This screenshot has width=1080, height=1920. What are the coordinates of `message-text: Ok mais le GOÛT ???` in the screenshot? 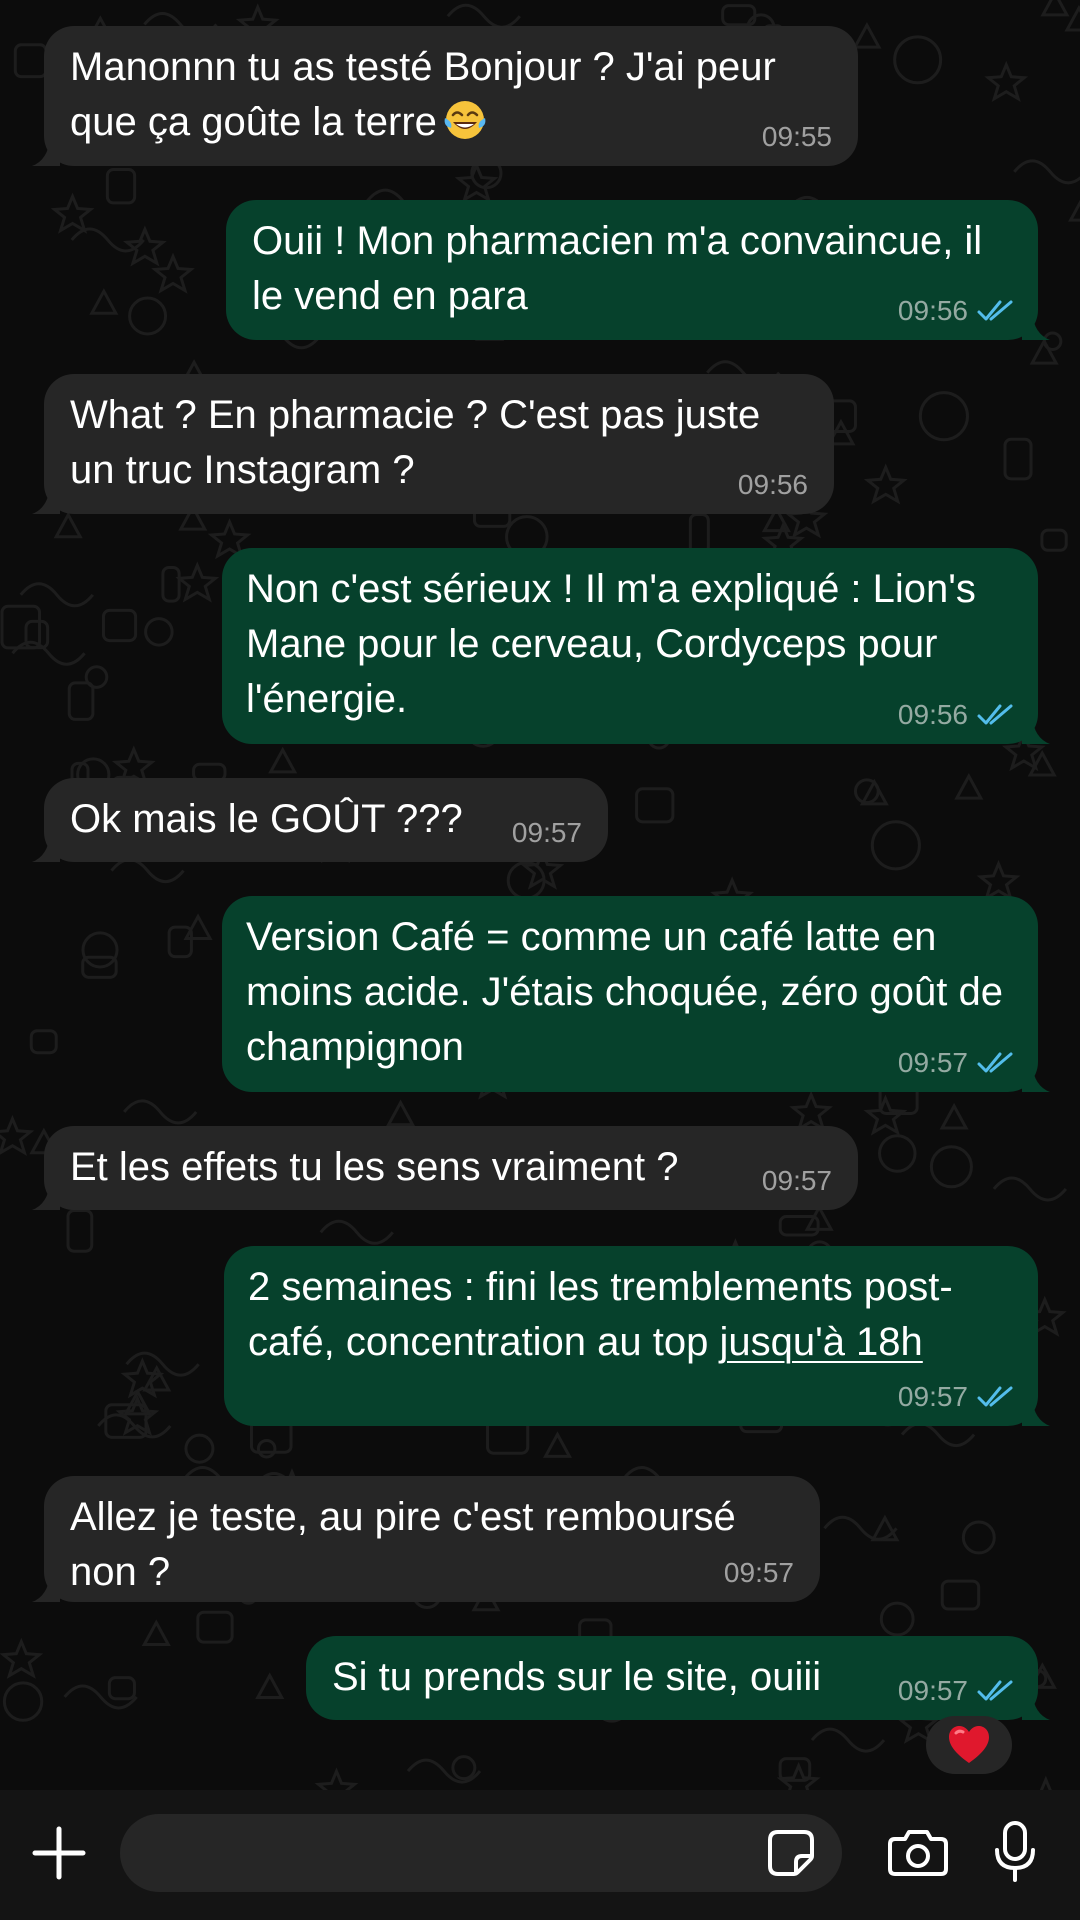 It's located at (266, 819).